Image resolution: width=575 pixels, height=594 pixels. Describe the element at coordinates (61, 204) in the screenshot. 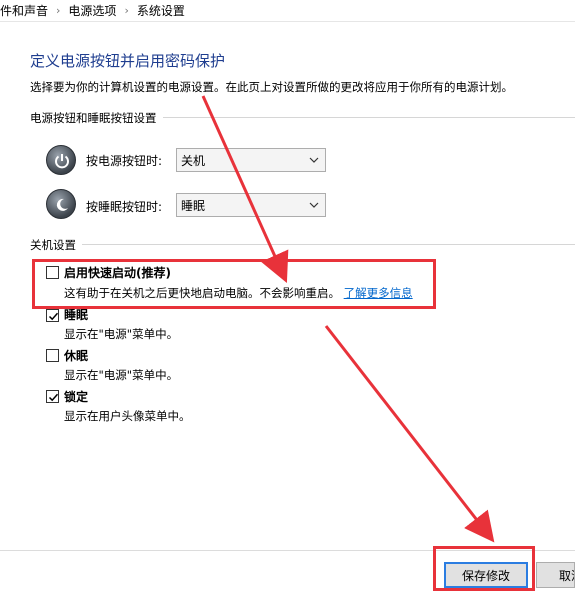

I see `sleep-button-icon` at that location.